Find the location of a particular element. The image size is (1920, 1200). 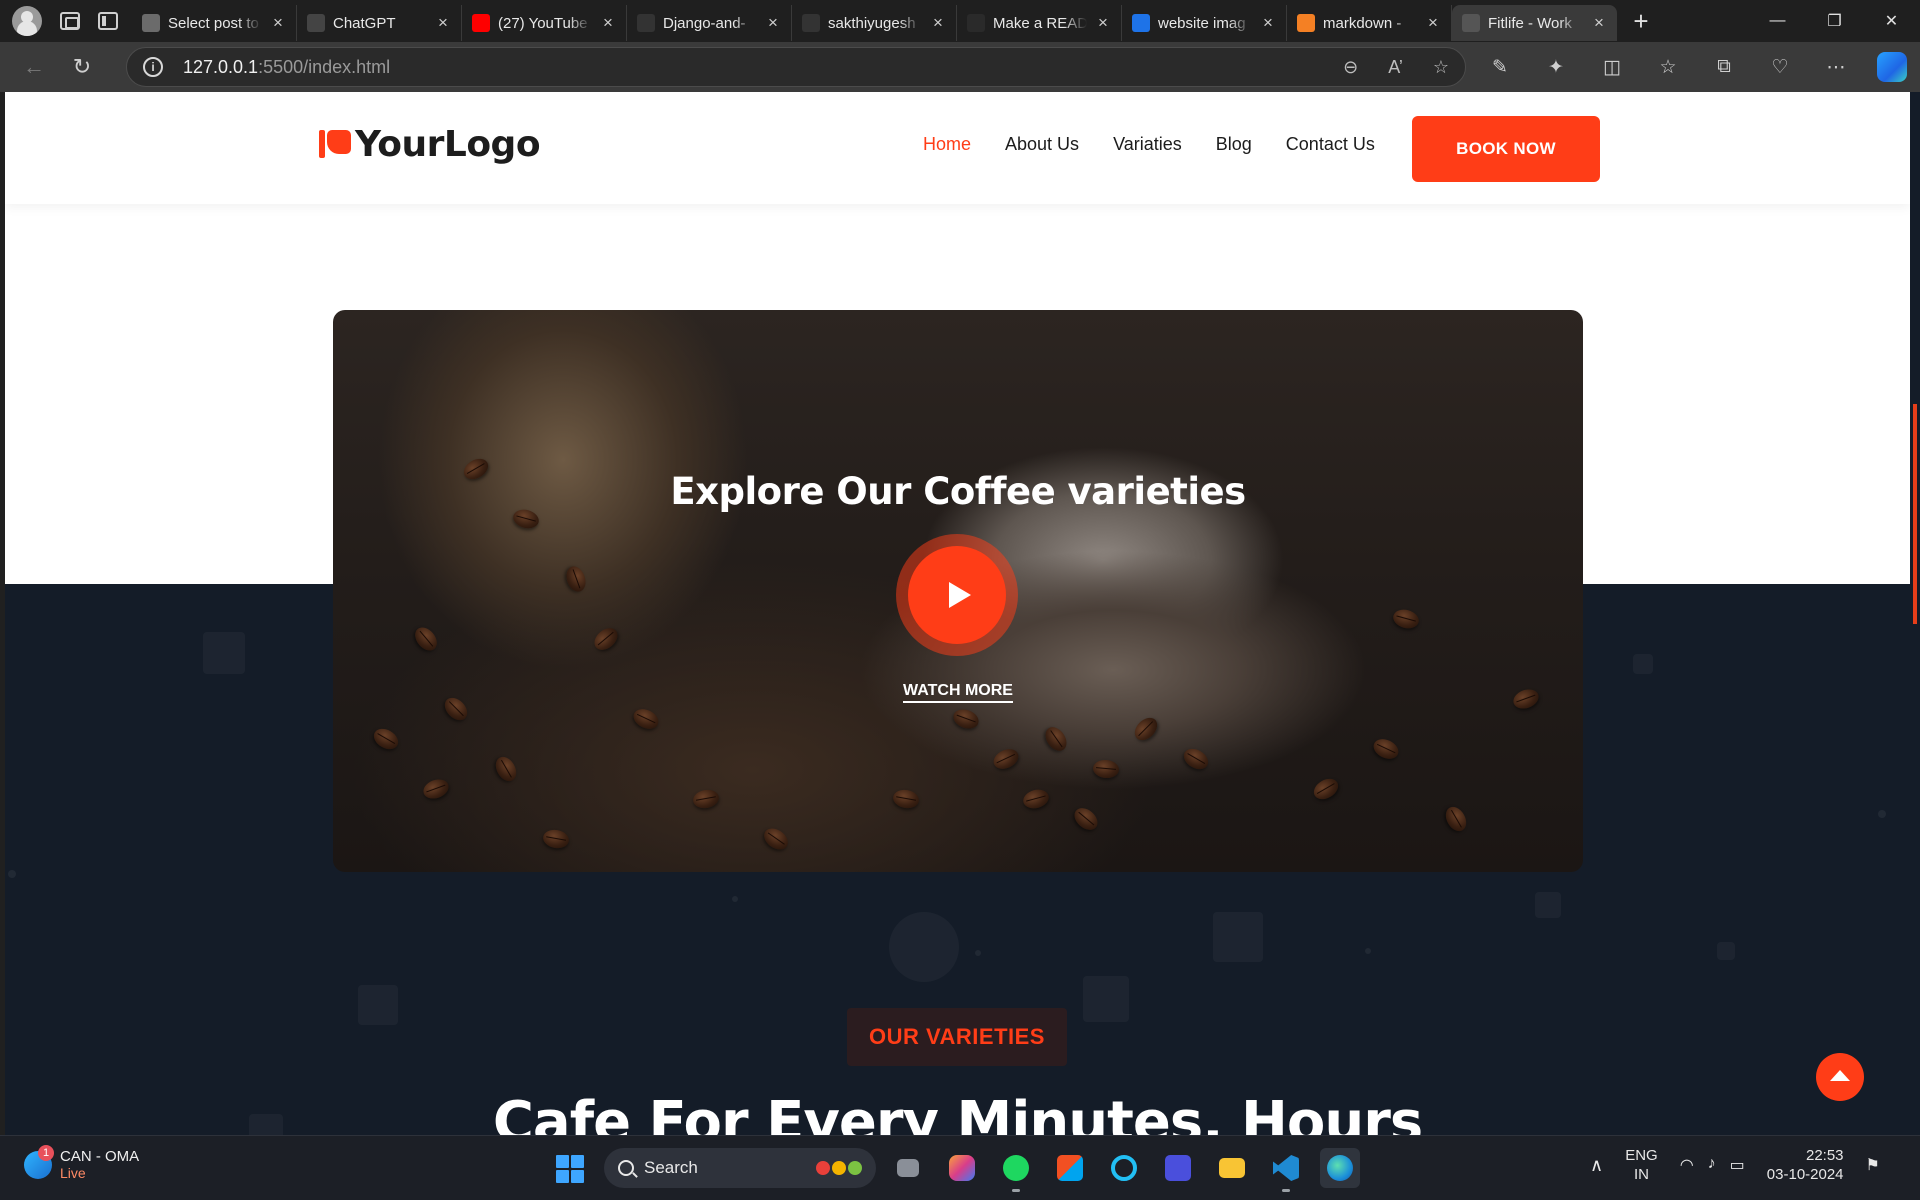

nav-link-variaties: Variaties is located at coordinates (1147, 144).